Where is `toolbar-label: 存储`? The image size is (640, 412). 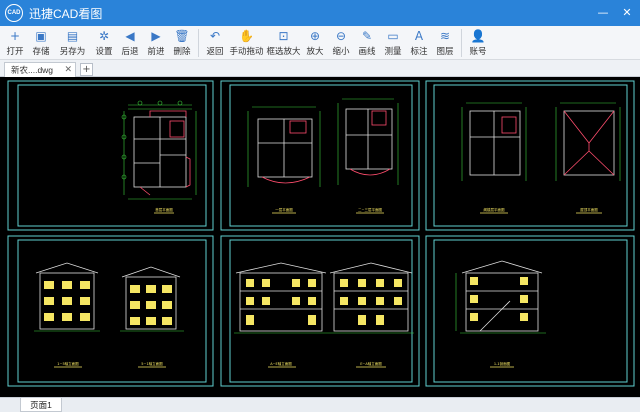
toolbar-label: 存储 is located at coordinates (41, 51).